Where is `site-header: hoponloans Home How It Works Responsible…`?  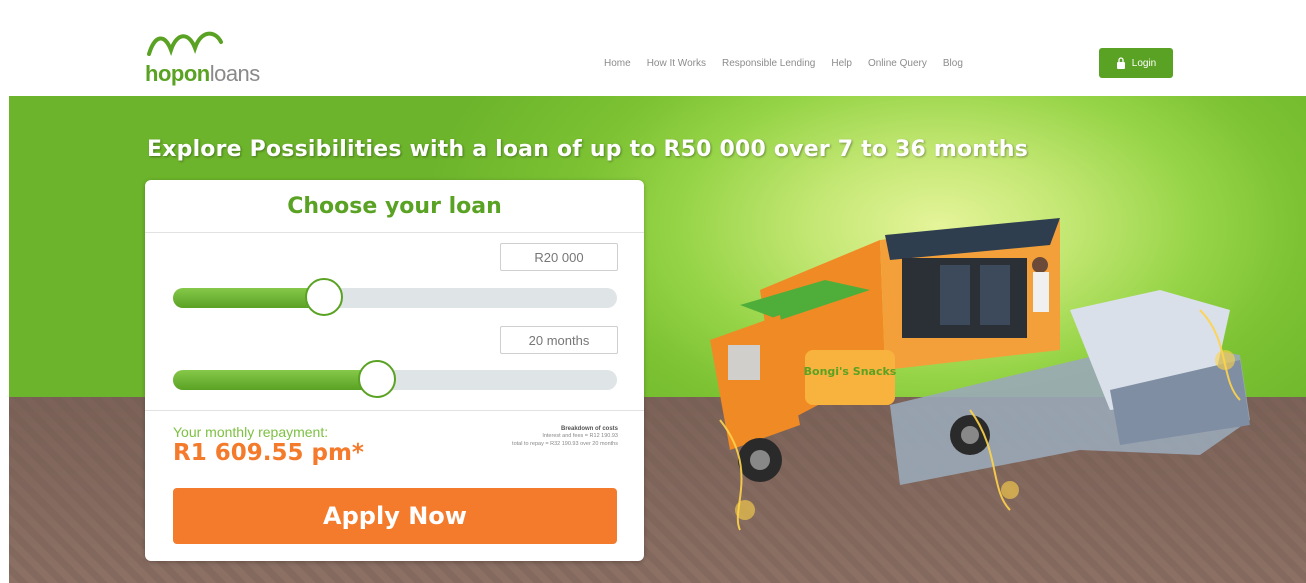 site-header: hoponloans Home How It Works Responsible… is located at coordinates (653, 53).